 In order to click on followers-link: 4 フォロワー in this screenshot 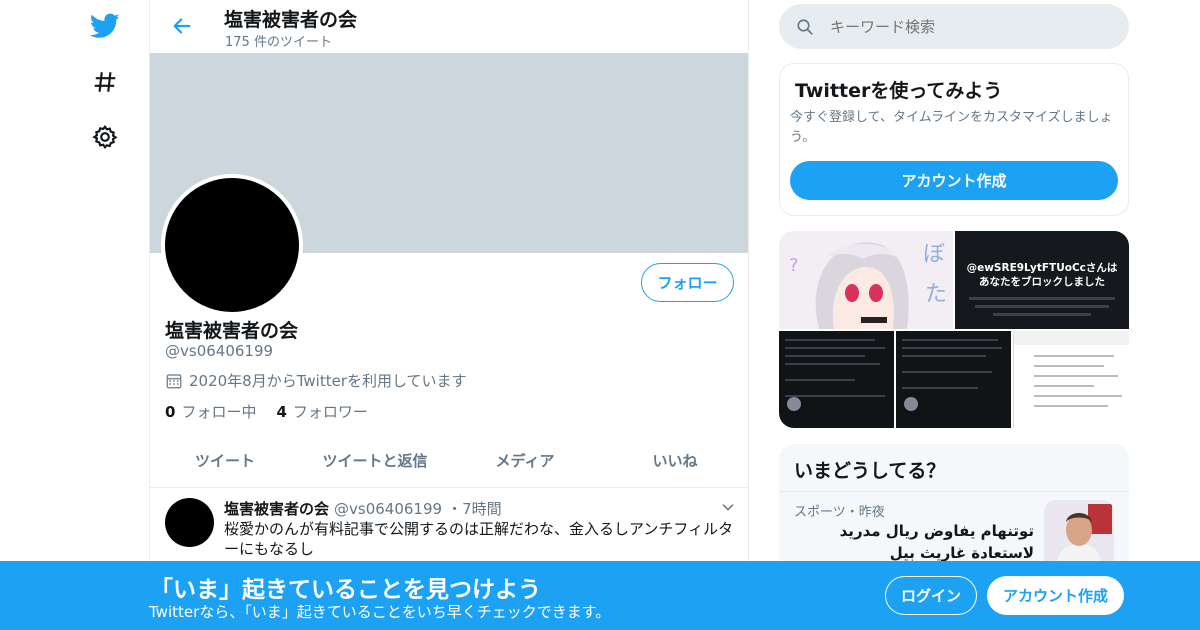, I will do `click(321, 411)`.